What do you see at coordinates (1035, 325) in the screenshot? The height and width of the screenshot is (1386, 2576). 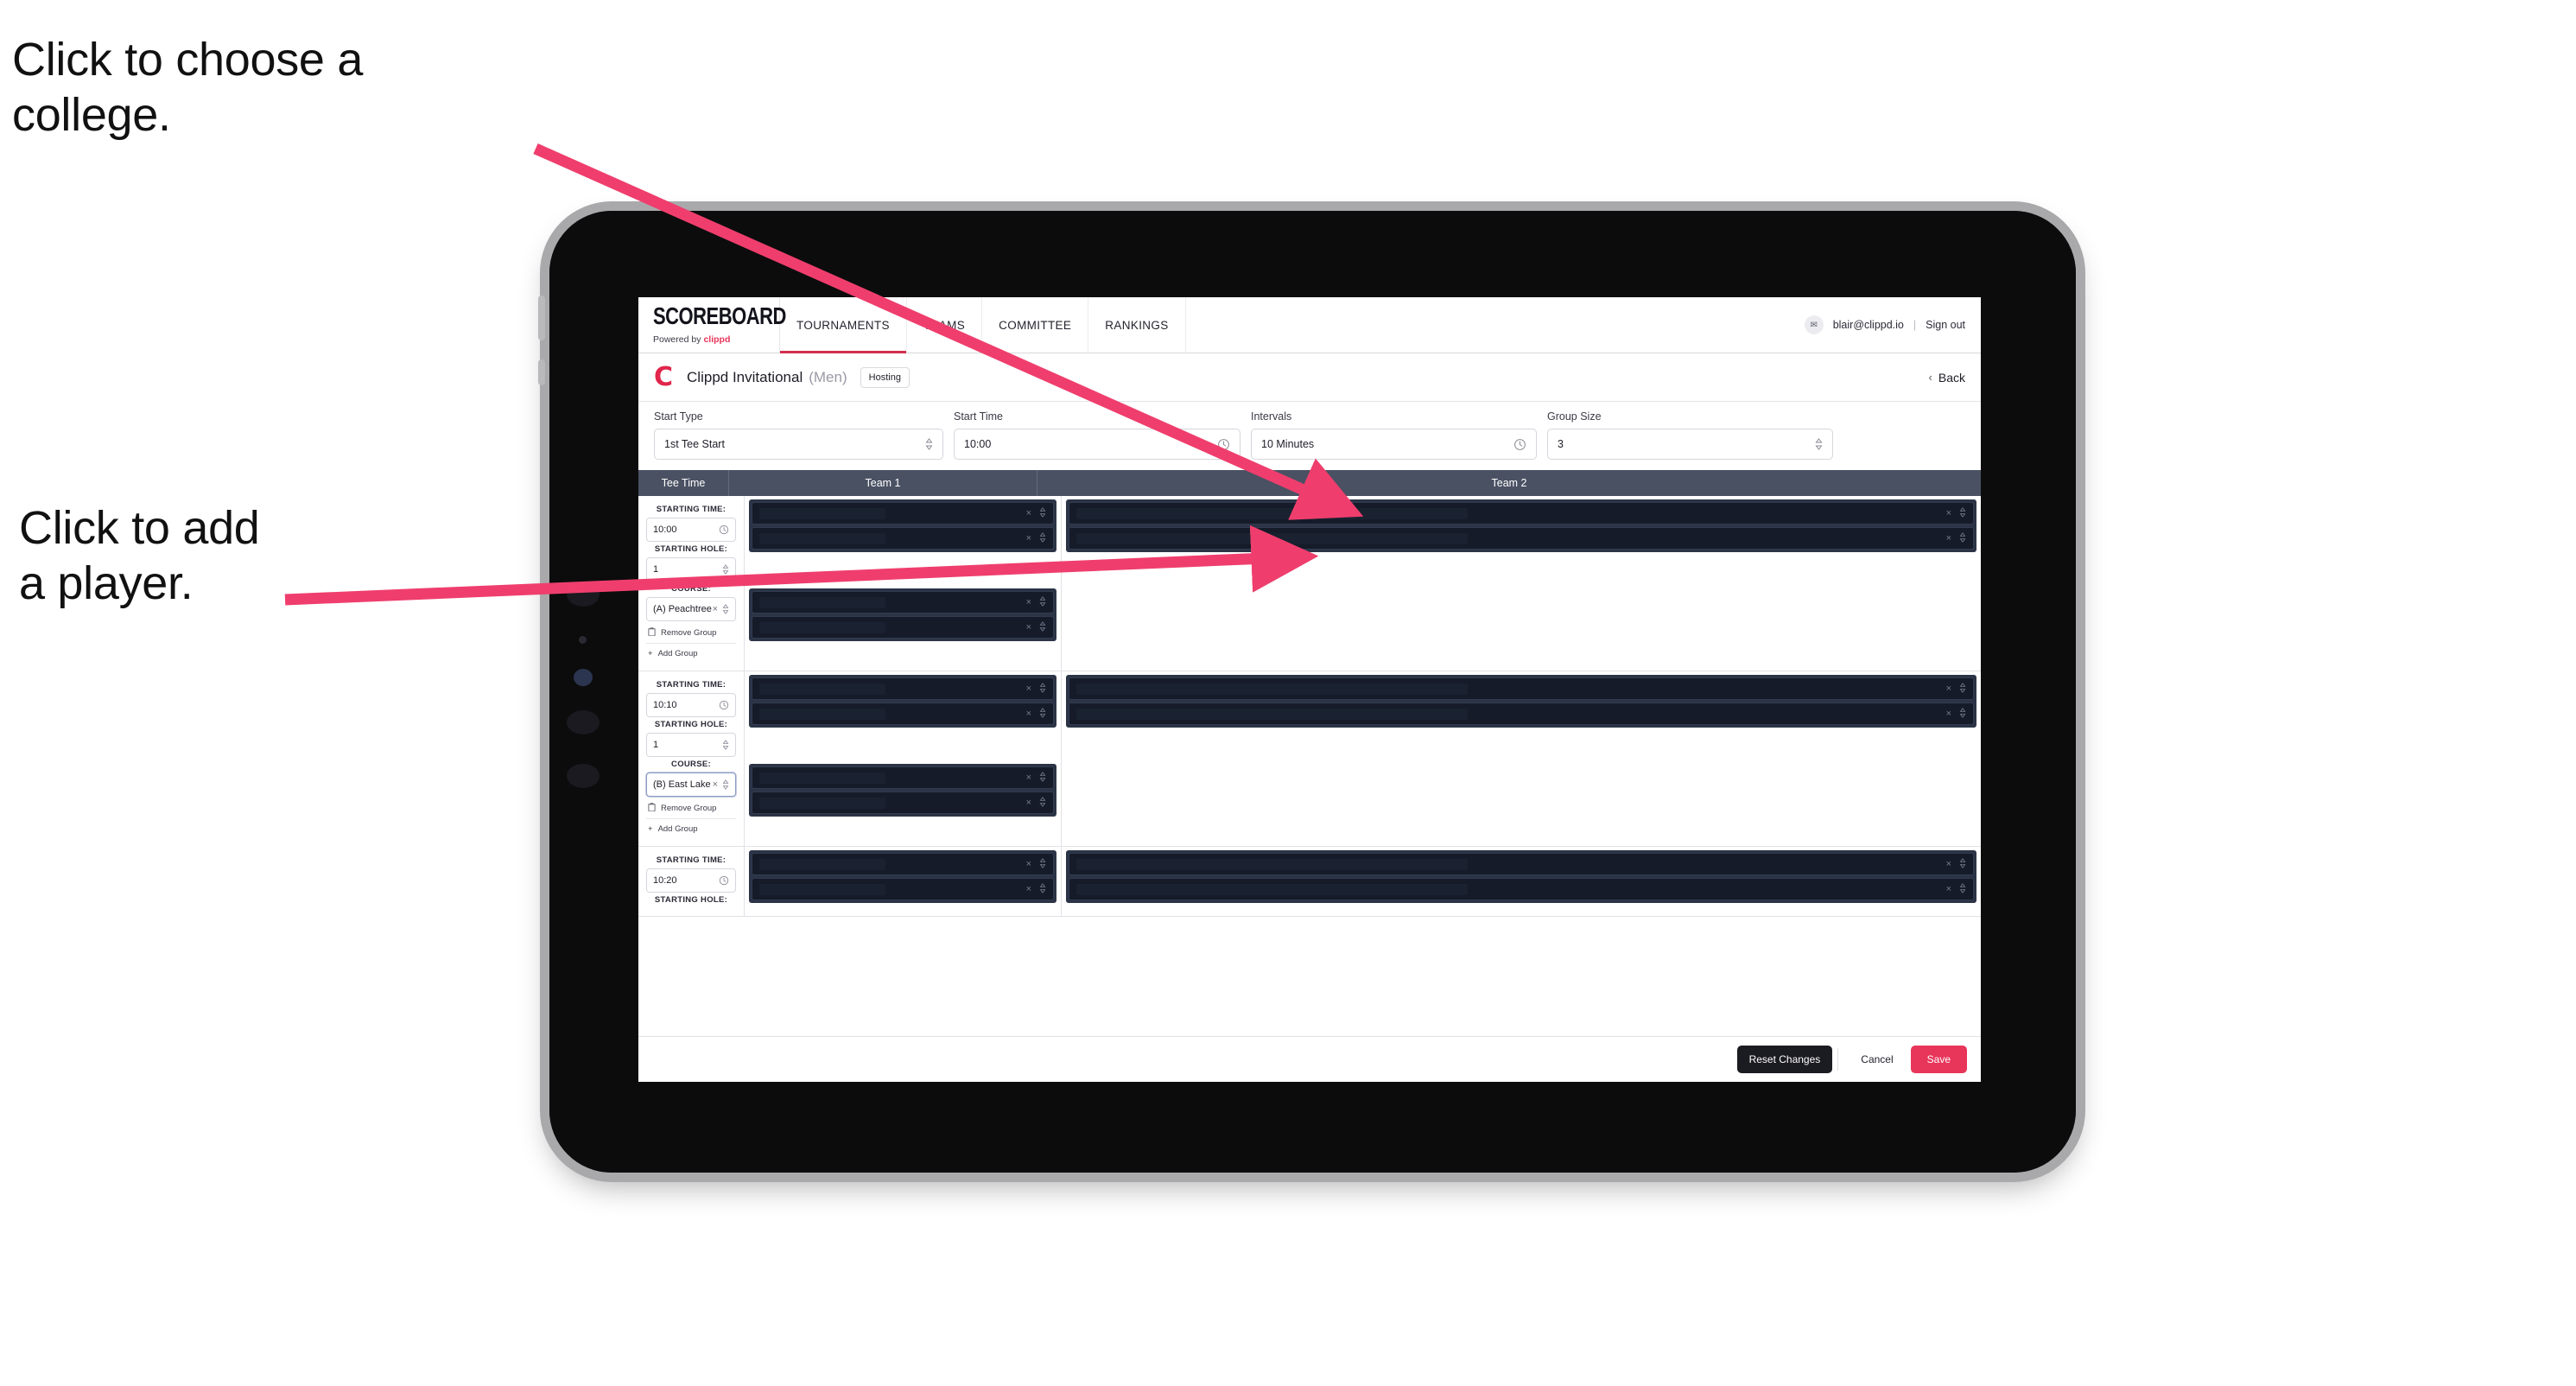 I see `nav-item-committee: COMMITTEE` at bounding box center [1035, 325].